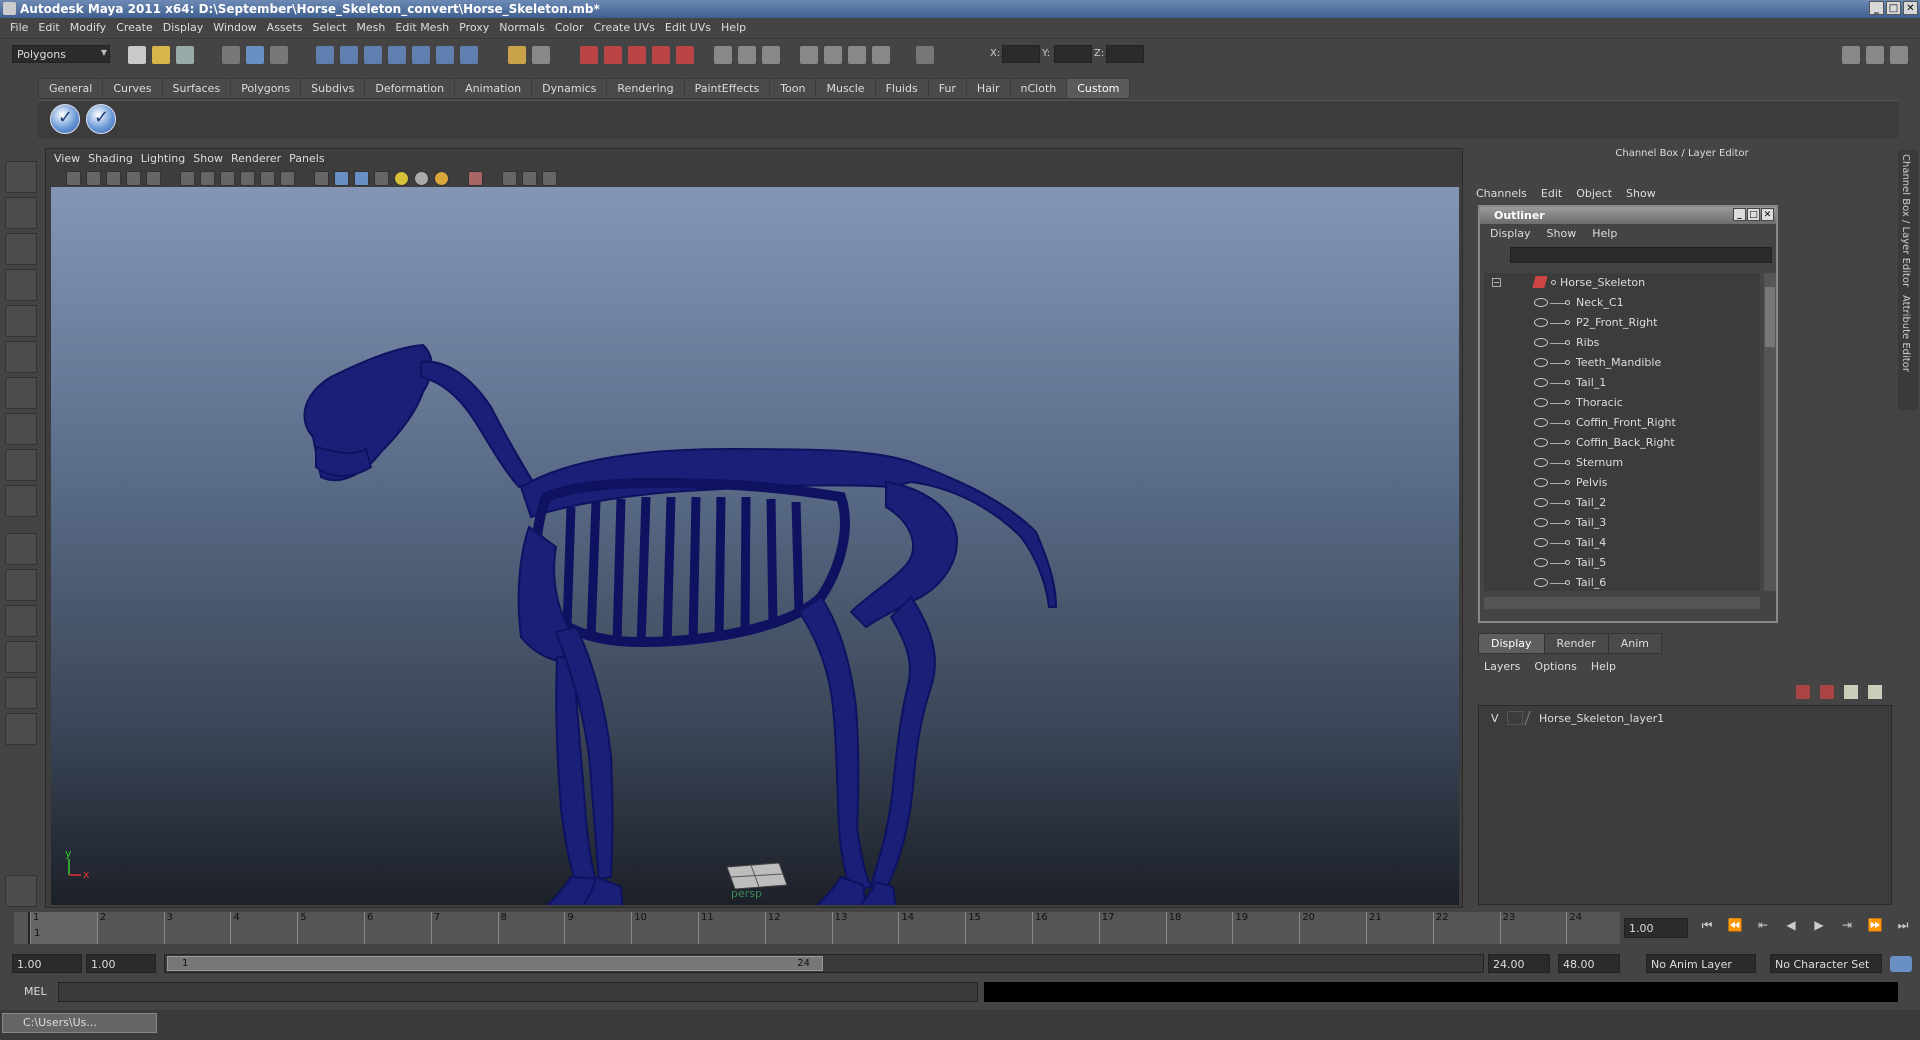 Image resolution: width=1920 pixels, height=1040 pixels. Describe the element at coordinates (21, 501) in the screenshot. I see `last-tool-icon` at that location.